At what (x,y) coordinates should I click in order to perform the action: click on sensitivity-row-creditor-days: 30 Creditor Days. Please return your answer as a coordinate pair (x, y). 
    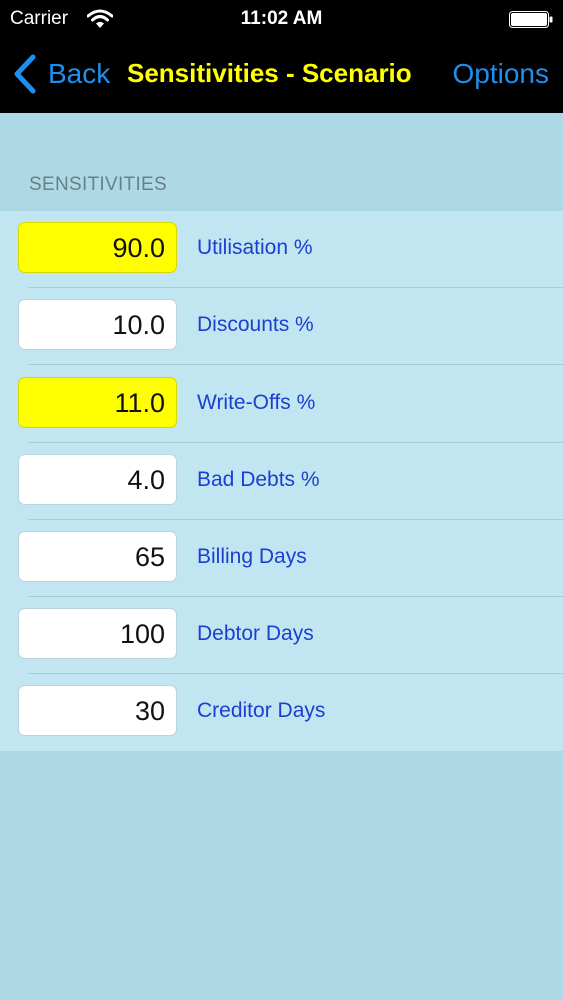
    Looking at the image, I should click on (281, 712).